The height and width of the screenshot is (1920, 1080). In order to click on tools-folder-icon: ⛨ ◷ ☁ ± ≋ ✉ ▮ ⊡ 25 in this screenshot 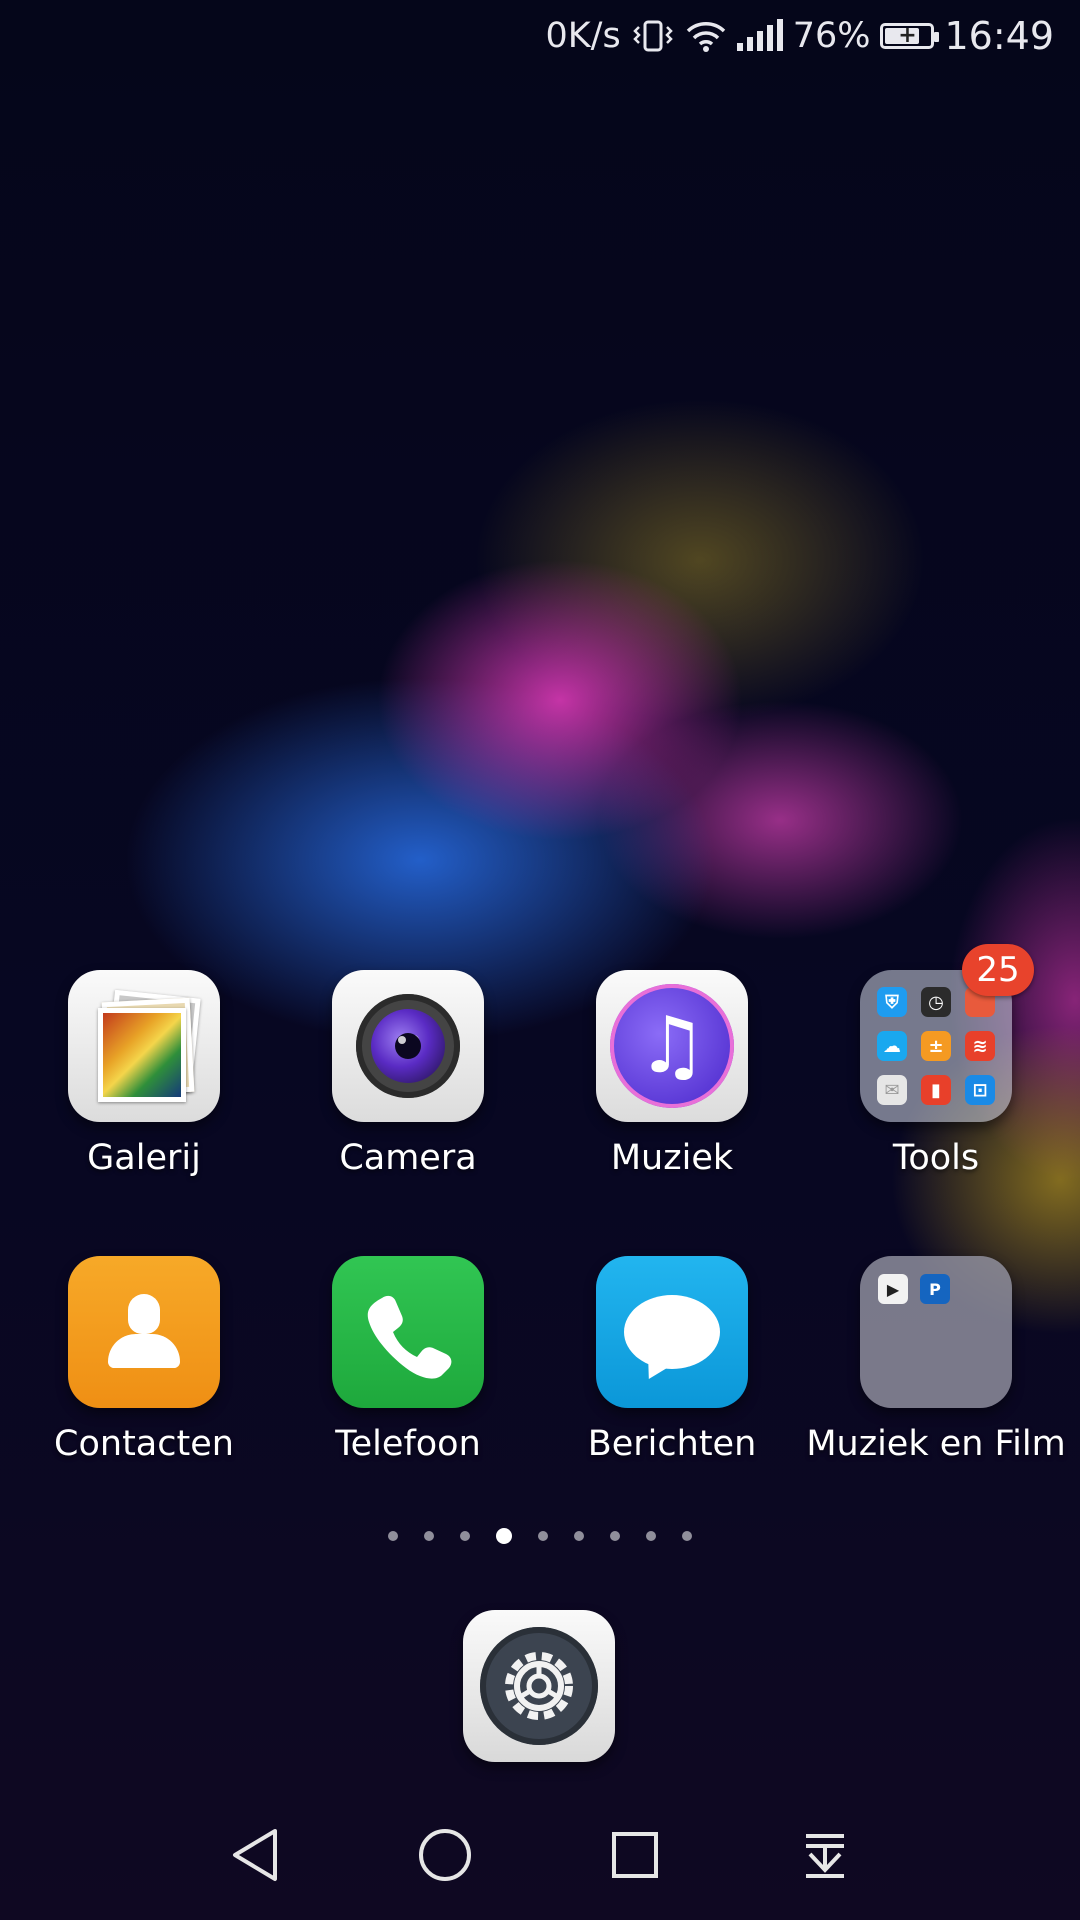, I will do `click(947, 1033)`.